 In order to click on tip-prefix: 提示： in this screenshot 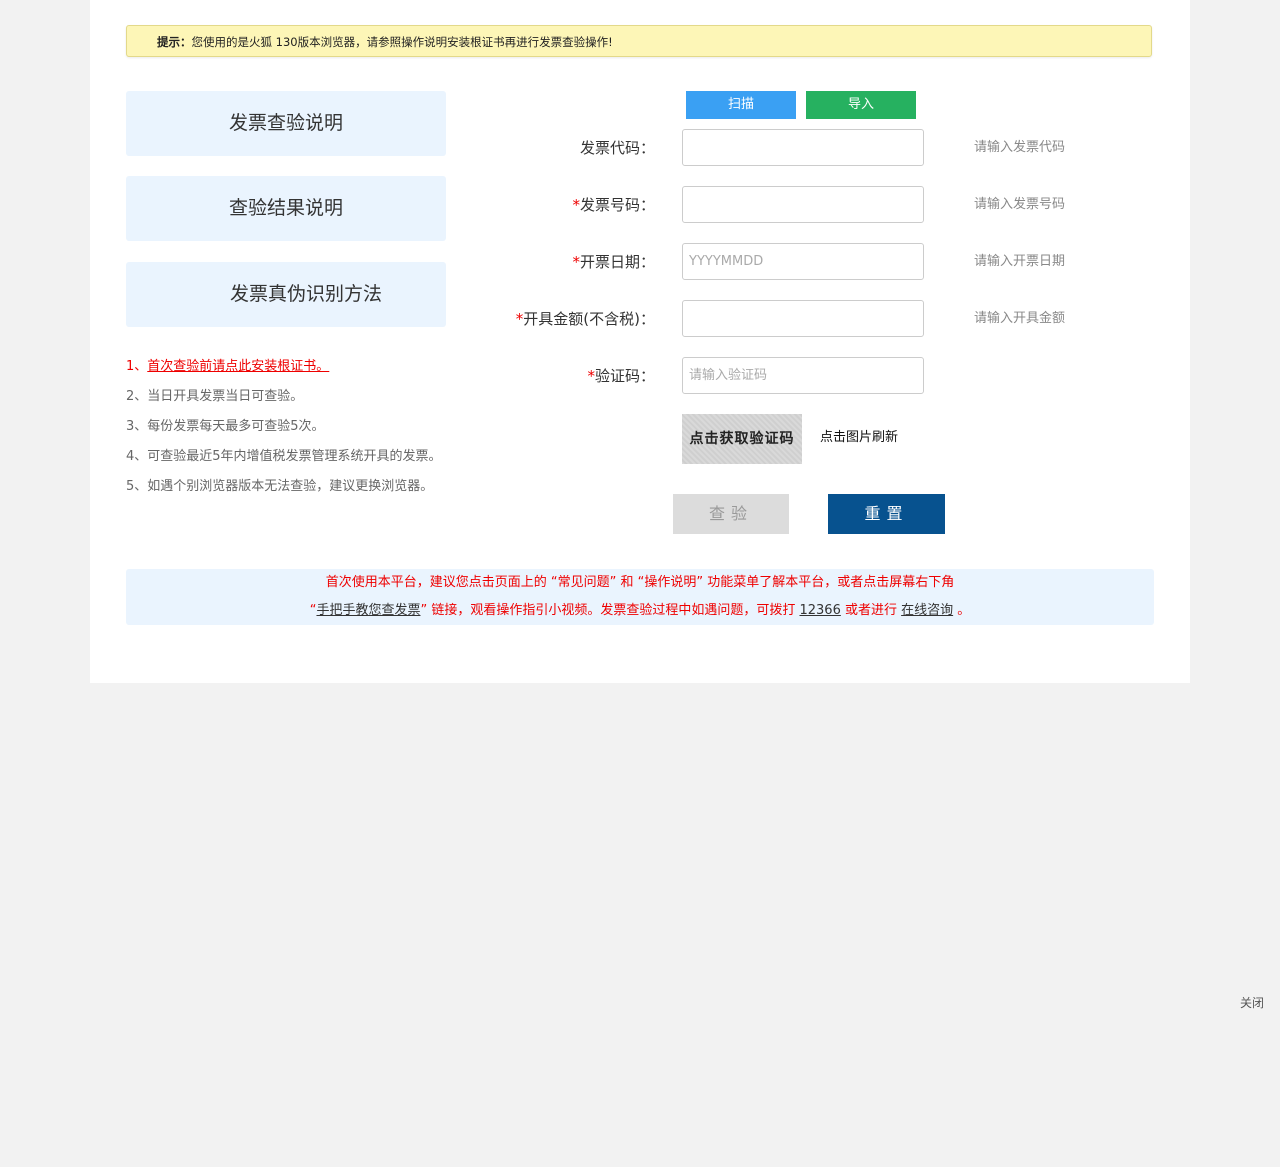, I will do `click(174, 42)`.